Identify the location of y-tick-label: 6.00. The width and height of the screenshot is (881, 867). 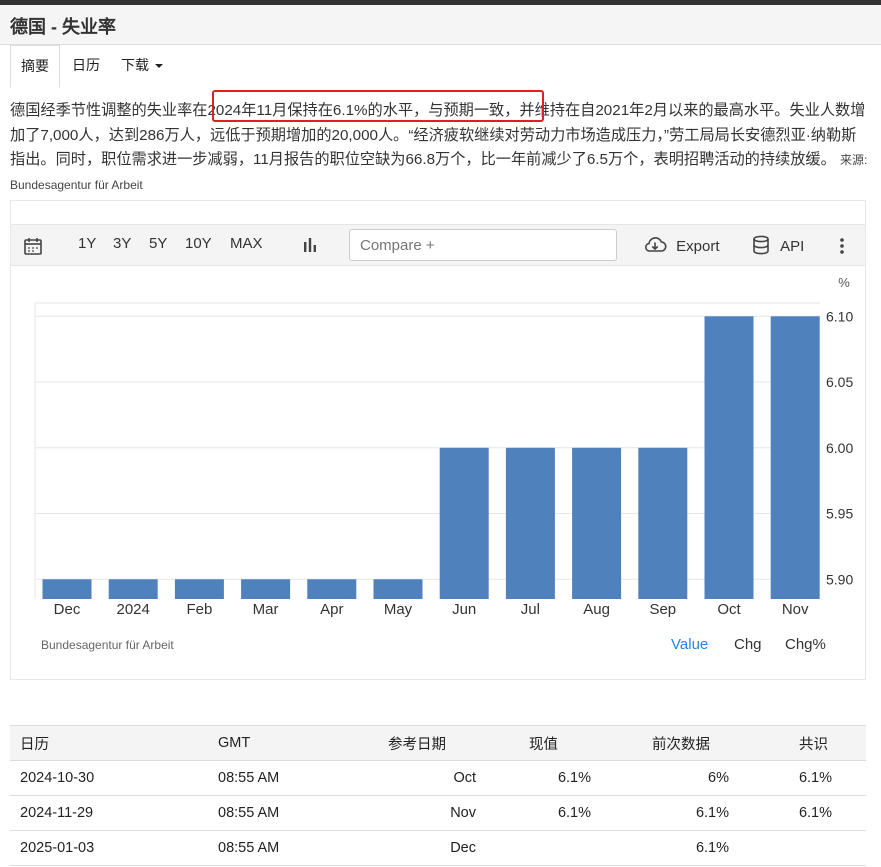
(839, 448).